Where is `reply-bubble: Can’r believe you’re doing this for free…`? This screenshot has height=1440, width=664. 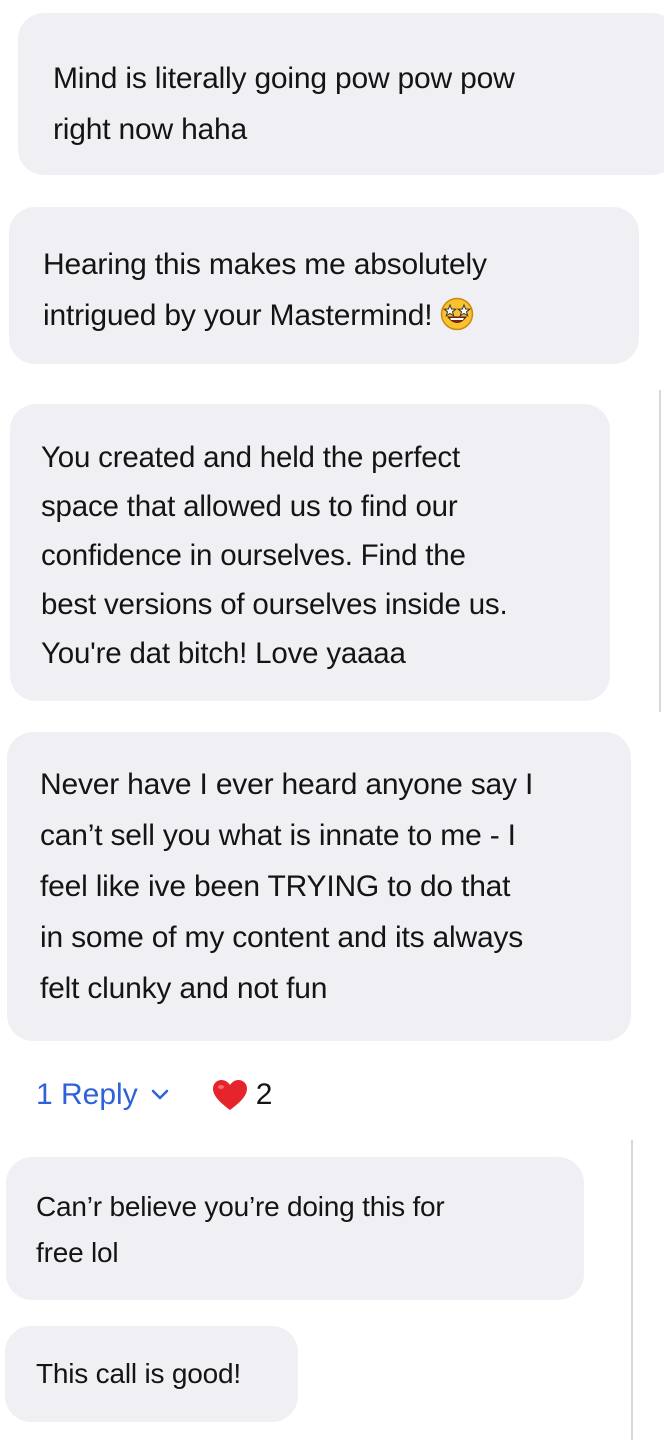 reply-bubble: Can’r believe you’re doing this for free… is located at coordinates (295, 1228).